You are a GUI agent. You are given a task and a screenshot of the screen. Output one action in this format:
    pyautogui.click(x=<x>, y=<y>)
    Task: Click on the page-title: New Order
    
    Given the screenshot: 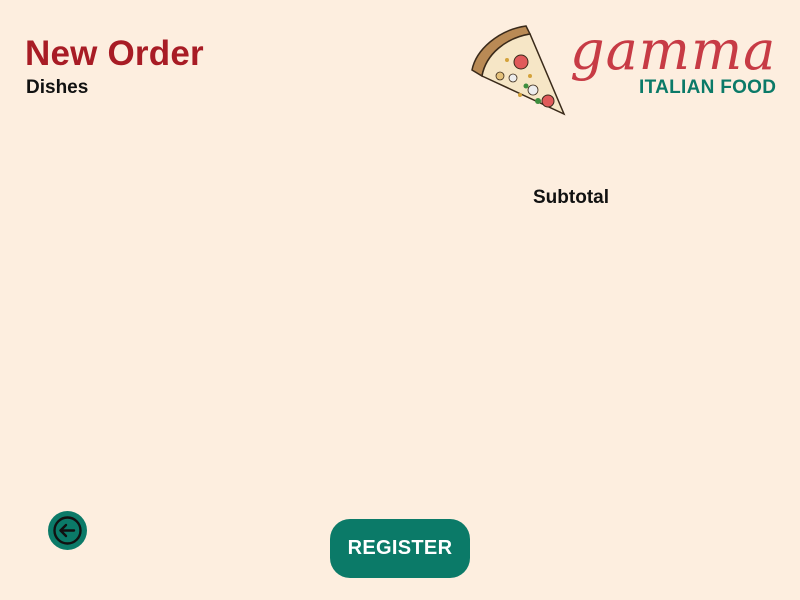 What is the action you would take?
    pyautogui.click(x=114, y=53)
    